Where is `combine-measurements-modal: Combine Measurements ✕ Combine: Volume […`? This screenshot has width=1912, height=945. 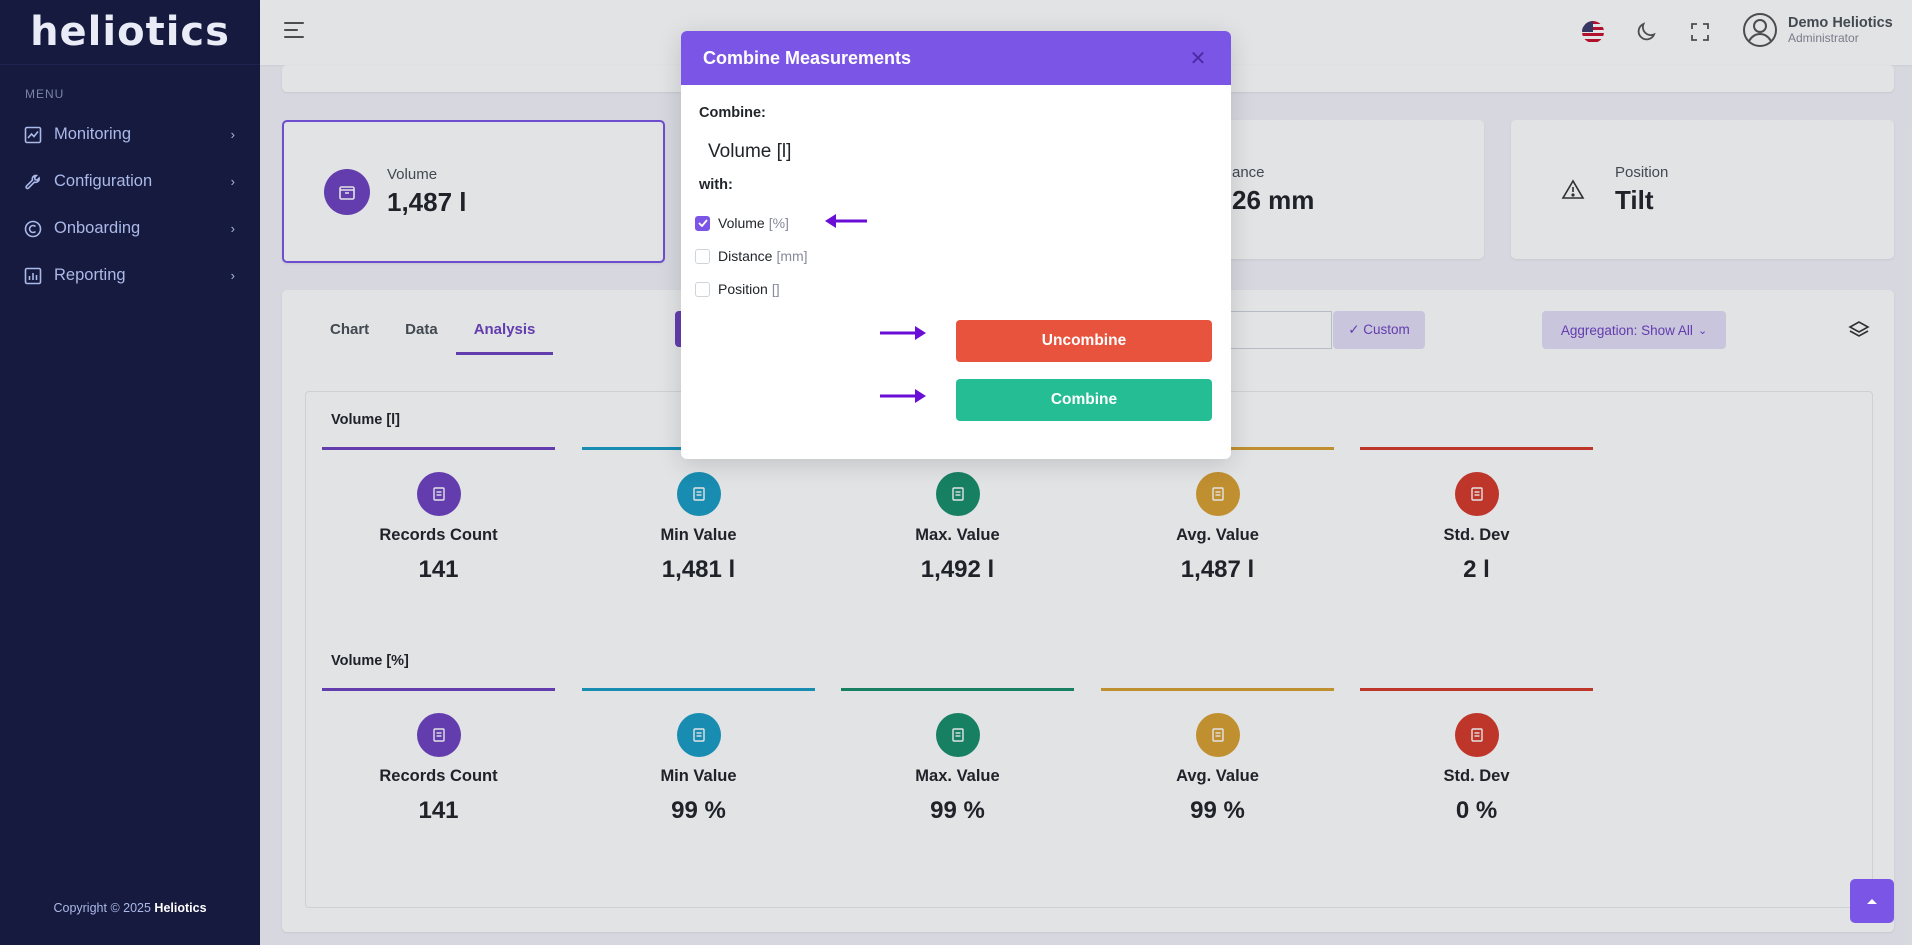
combine-measurements-modal: Combine Measurements ✕ Combine: Volume [… is located at coordinates (956, 245).